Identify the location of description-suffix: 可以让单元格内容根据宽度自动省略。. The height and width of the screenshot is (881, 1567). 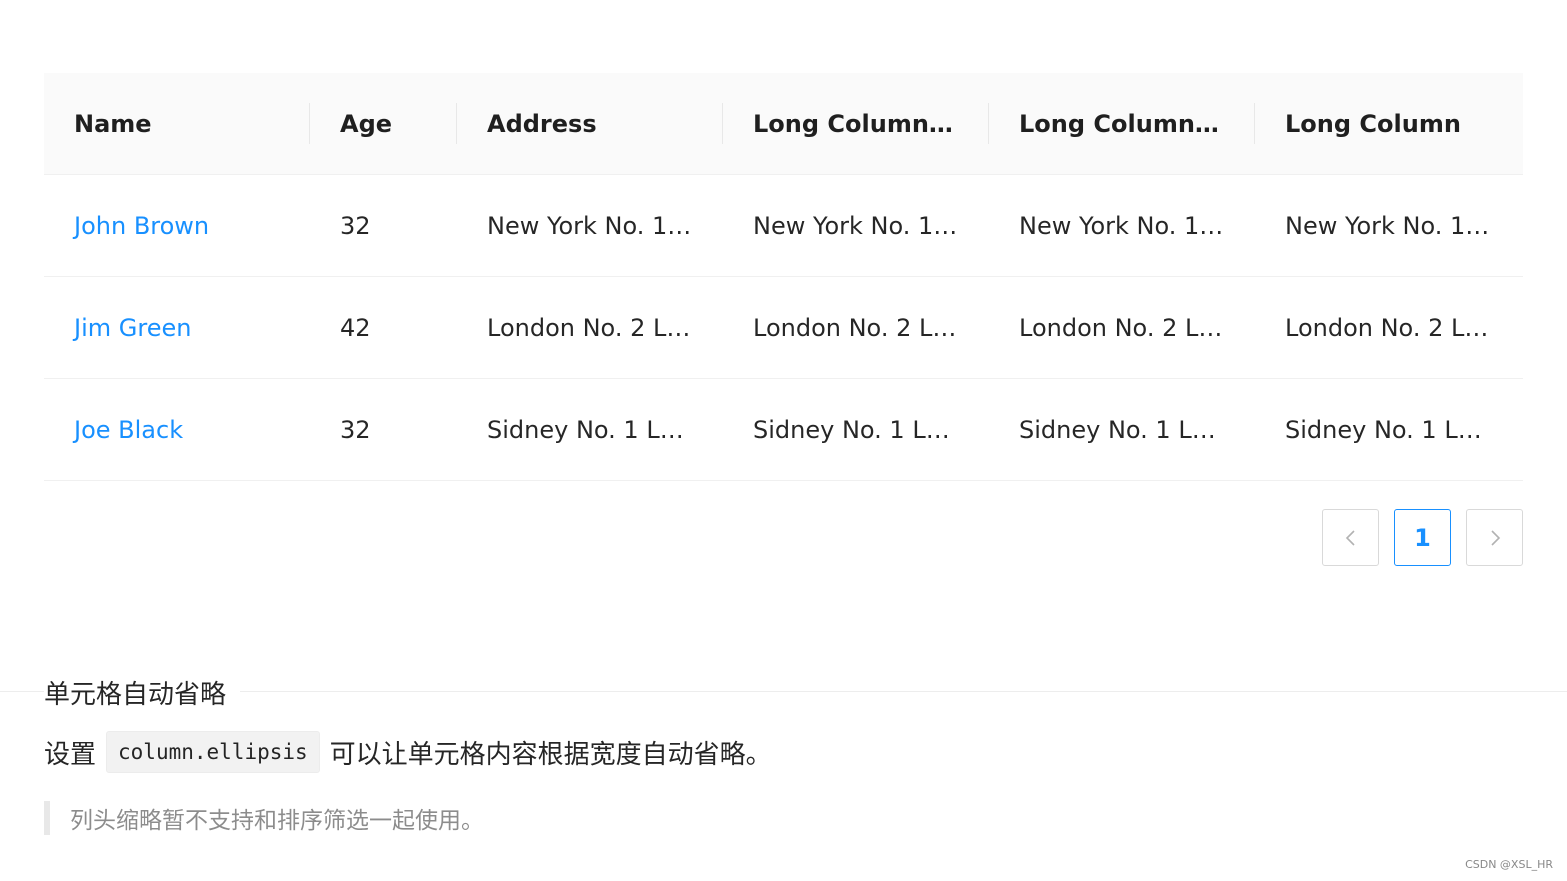
(550, 754).